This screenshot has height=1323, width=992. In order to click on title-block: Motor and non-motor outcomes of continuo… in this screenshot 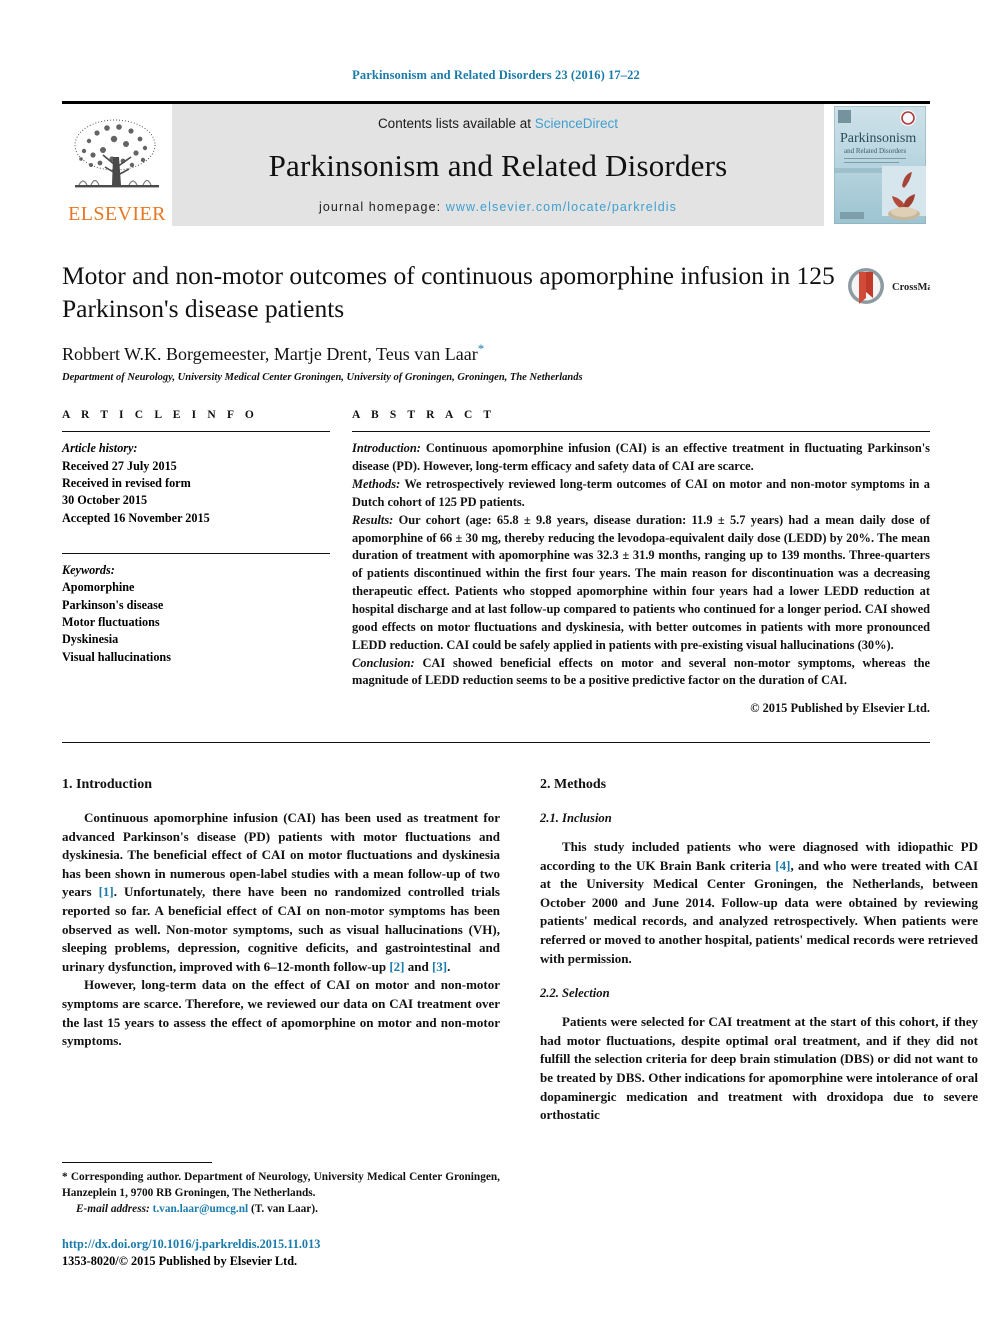, I will do `click(502, 322)`.